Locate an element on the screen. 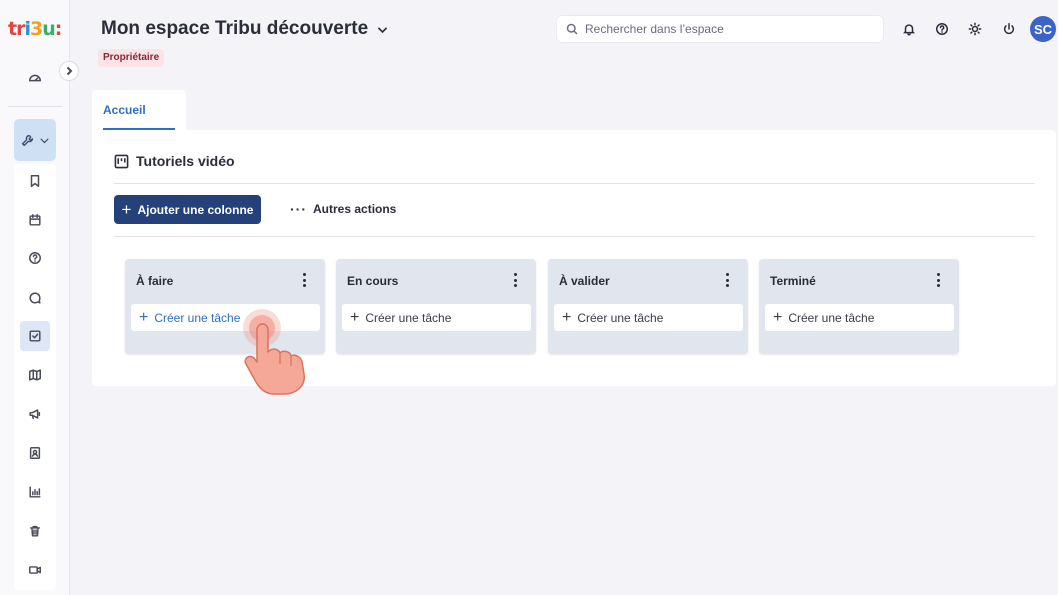 The image size is (1058, 595). chevron-right-icon is located at coordinates (69, 71).